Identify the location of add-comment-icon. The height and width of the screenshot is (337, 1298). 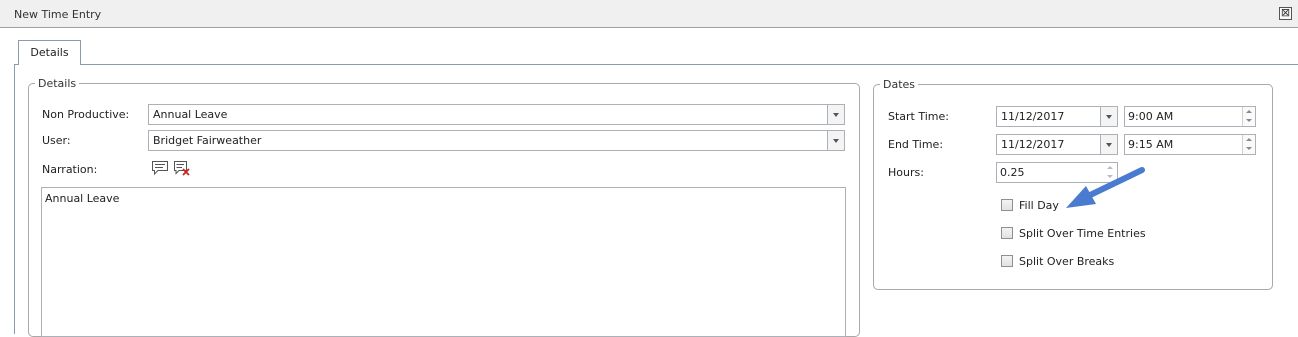
(160, 168).